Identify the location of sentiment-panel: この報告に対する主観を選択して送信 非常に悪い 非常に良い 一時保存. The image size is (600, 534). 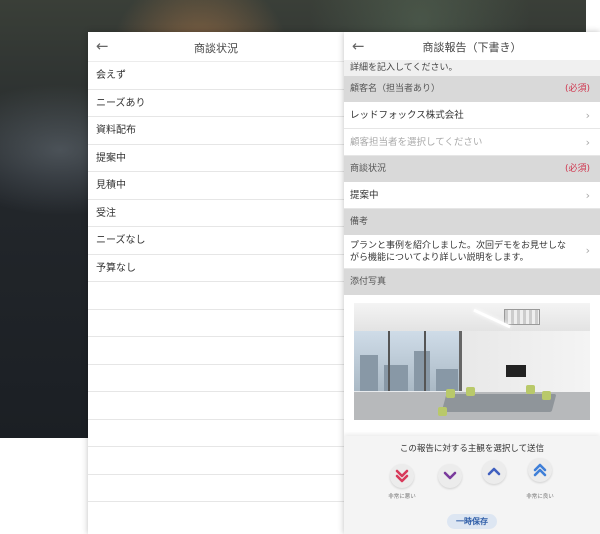
(472, 485).